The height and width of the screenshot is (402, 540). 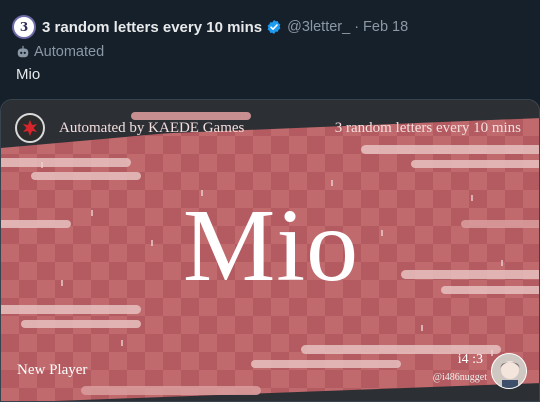 I want to click on verified-badge-icon, so click(x=274, y=27).